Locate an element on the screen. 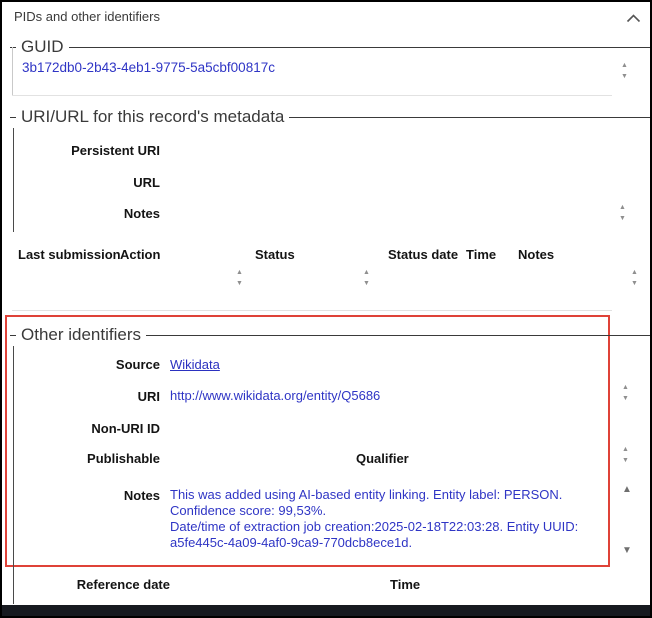  oi-notes-scroll-up: ▲ is located at coordinates (627, 490).